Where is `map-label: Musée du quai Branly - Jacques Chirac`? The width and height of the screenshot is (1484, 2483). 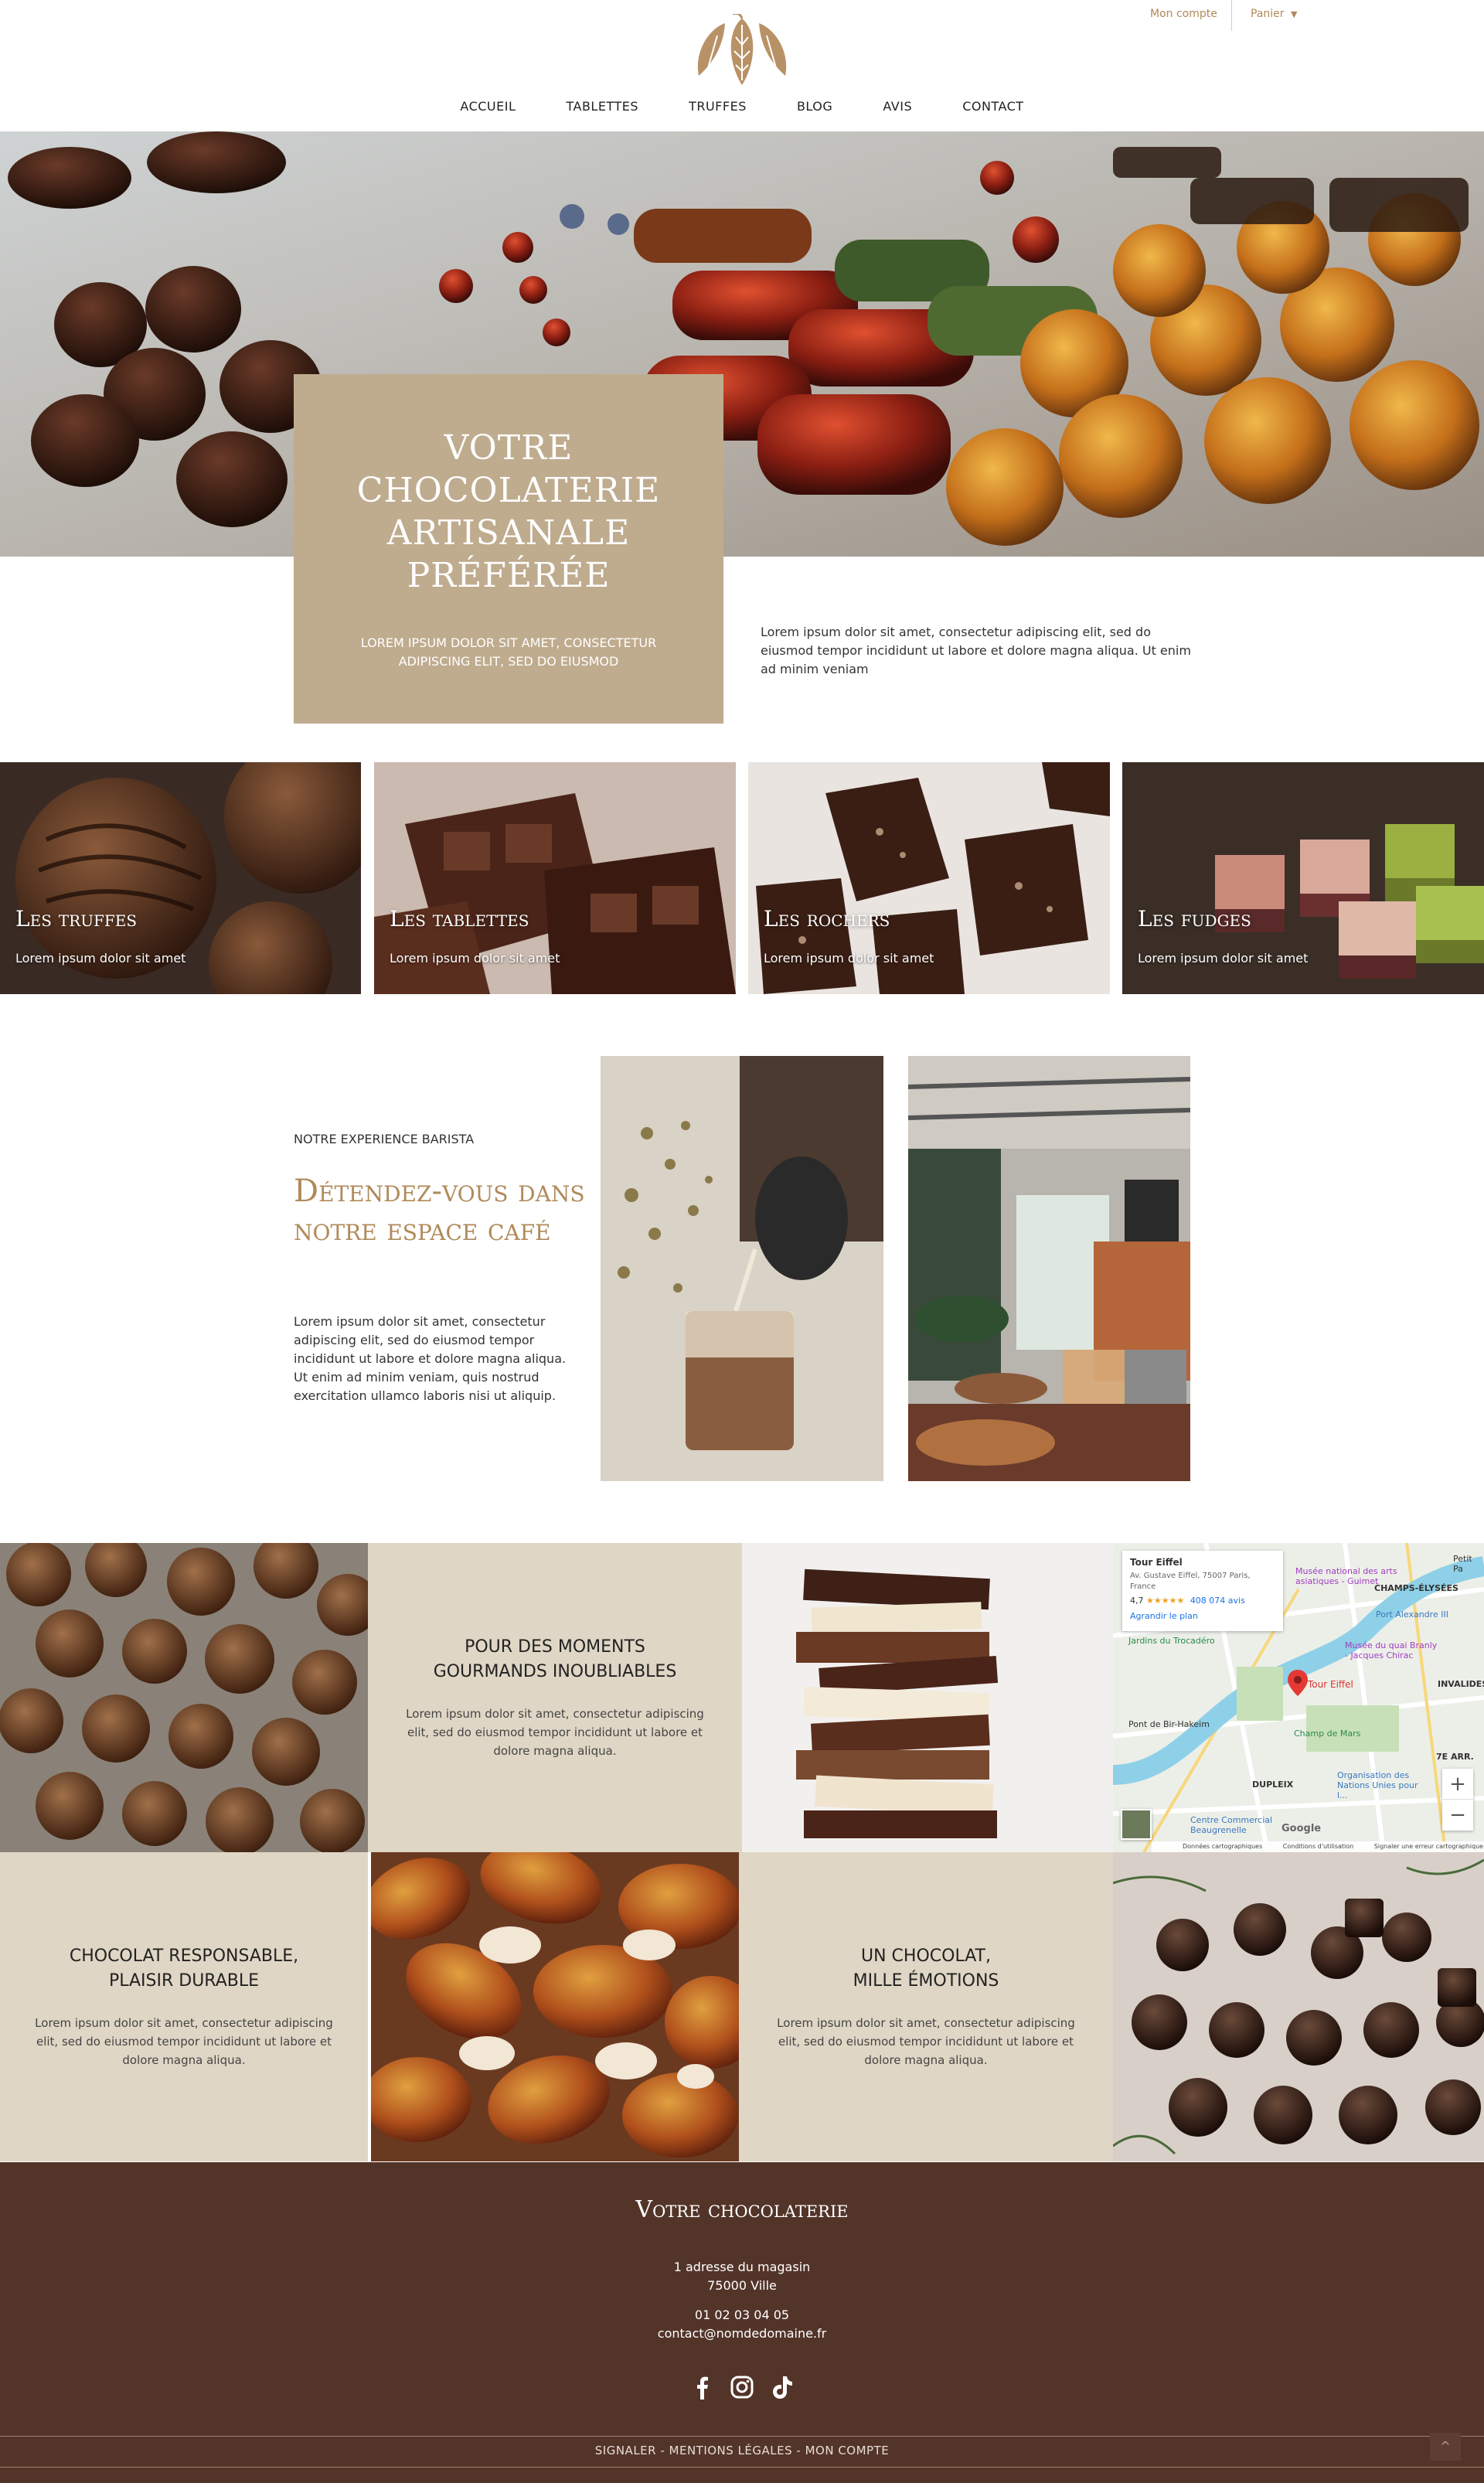
map-label: Musée du quai Branly - Jacques Chirac is located at coordinates (1391, 1650).